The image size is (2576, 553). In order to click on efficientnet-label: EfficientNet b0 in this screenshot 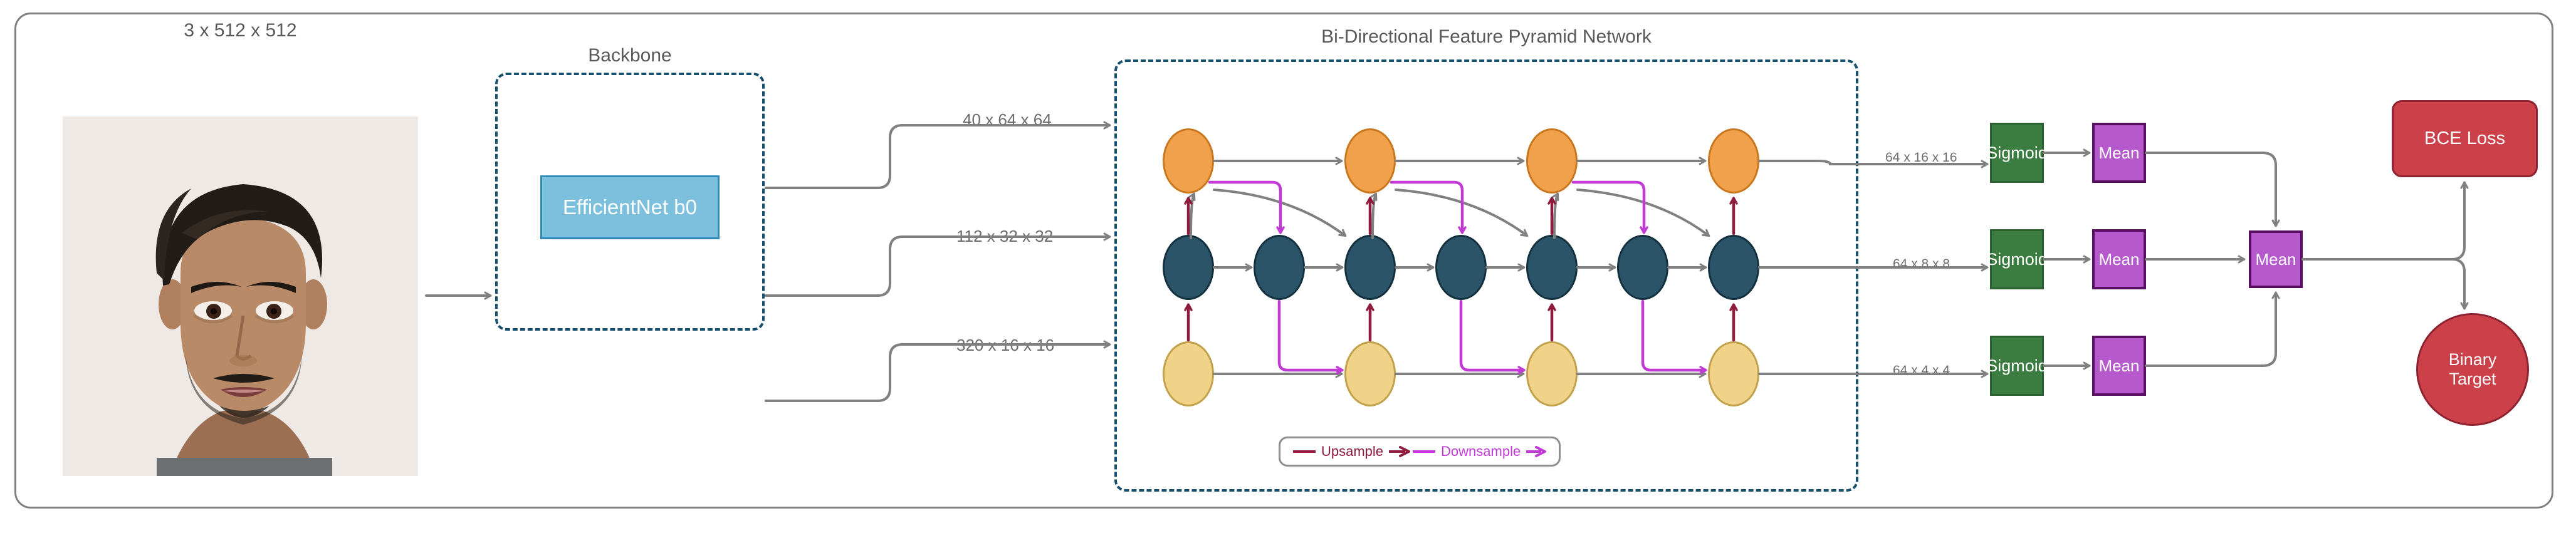, I will do `click(630, 207)`.